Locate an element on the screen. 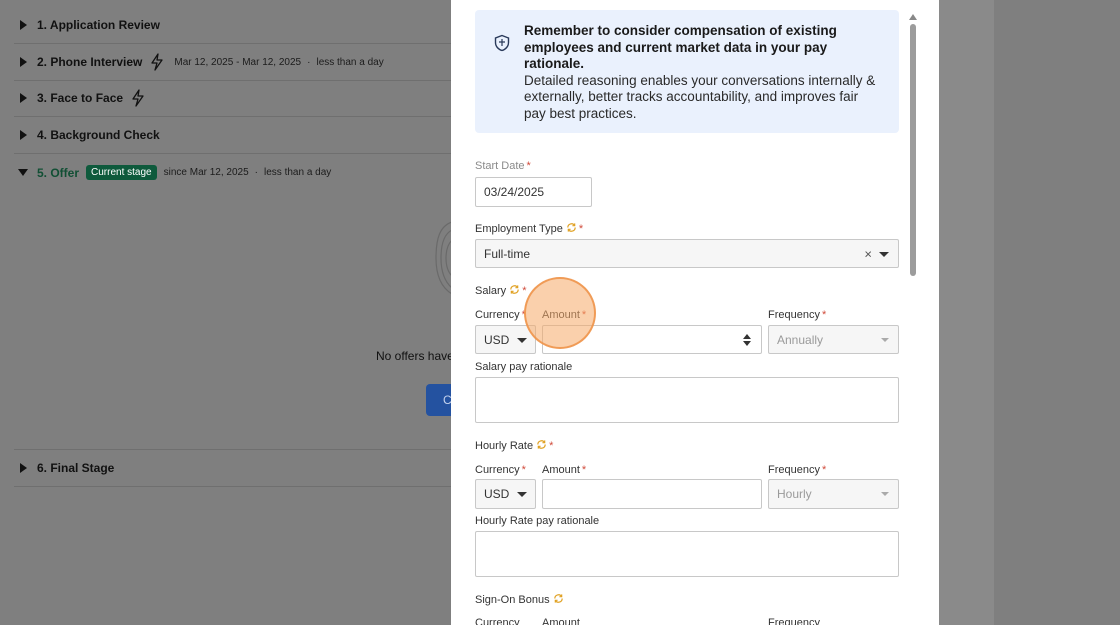 The image size is (1120, 625). number-stepper-icon is located at coordinates (747, 340).